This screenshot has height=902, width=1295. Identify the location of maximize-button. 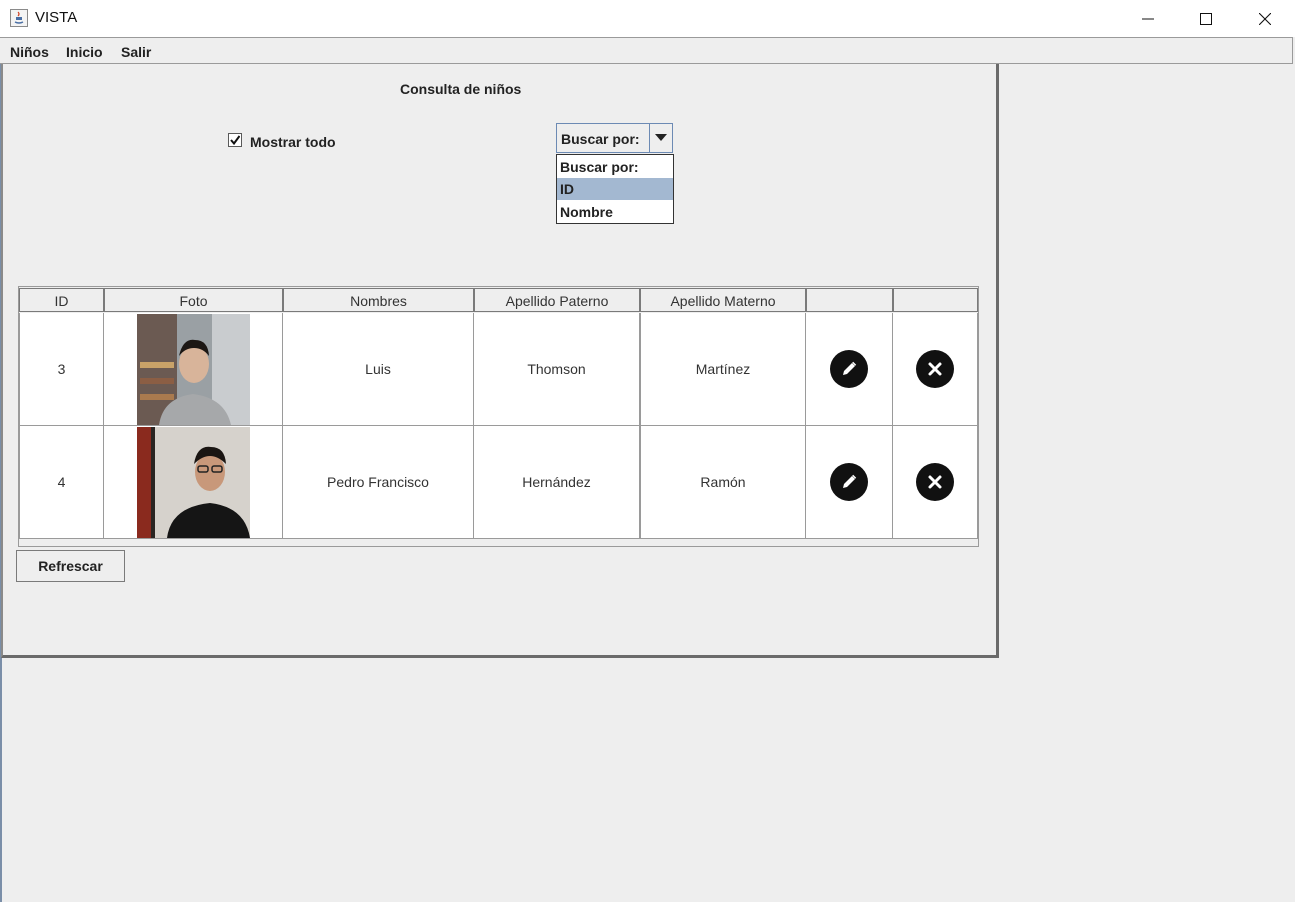
(1206, 18).